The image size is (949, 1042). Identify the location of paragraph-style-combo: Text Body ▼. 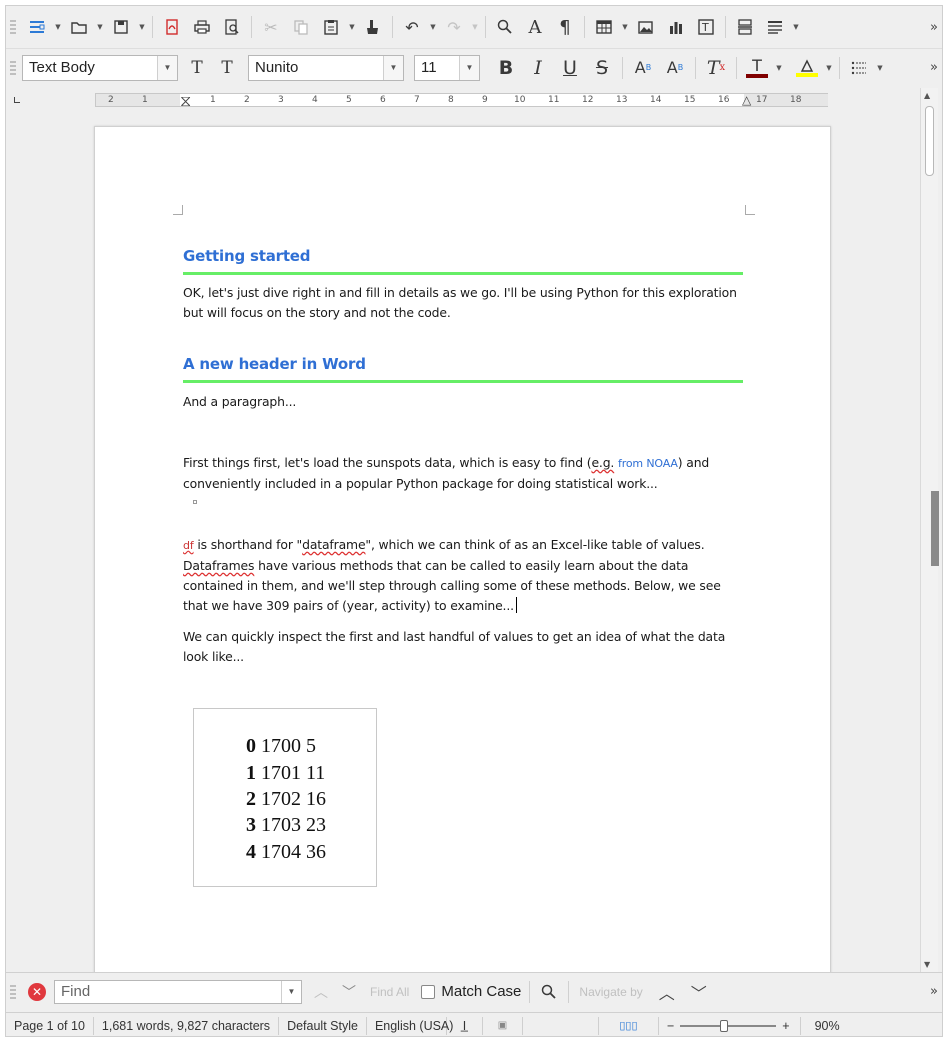
(100, 67).